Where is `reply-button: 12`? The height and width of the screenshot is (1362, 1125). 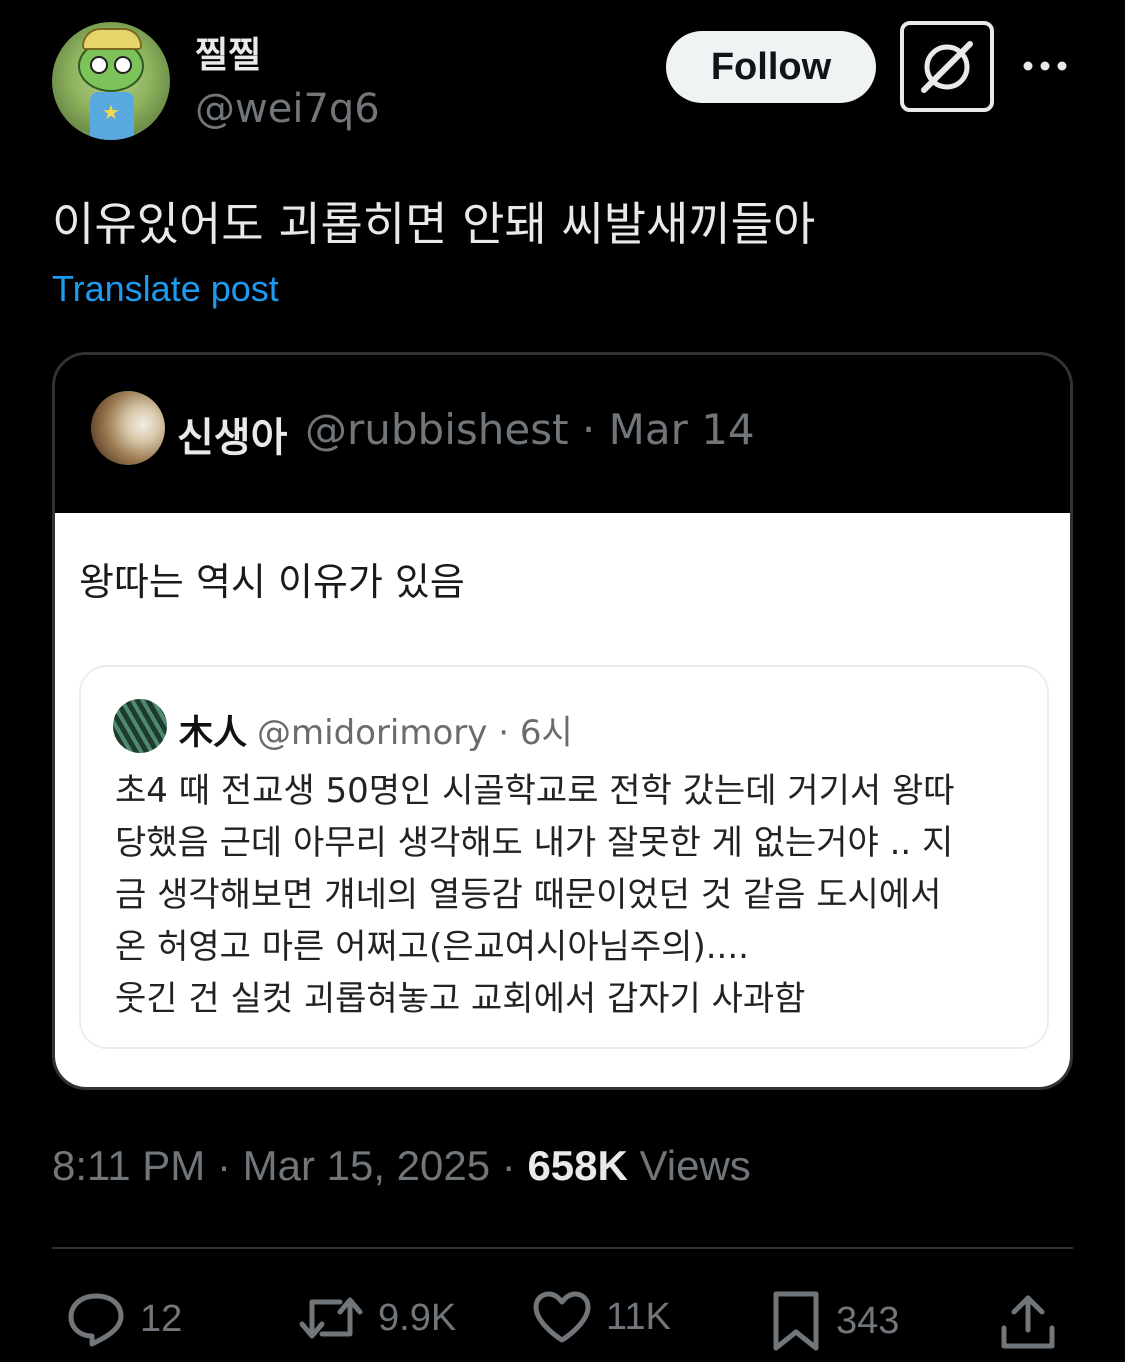
reply-button: 12 is located at coordinates (124, 1319).